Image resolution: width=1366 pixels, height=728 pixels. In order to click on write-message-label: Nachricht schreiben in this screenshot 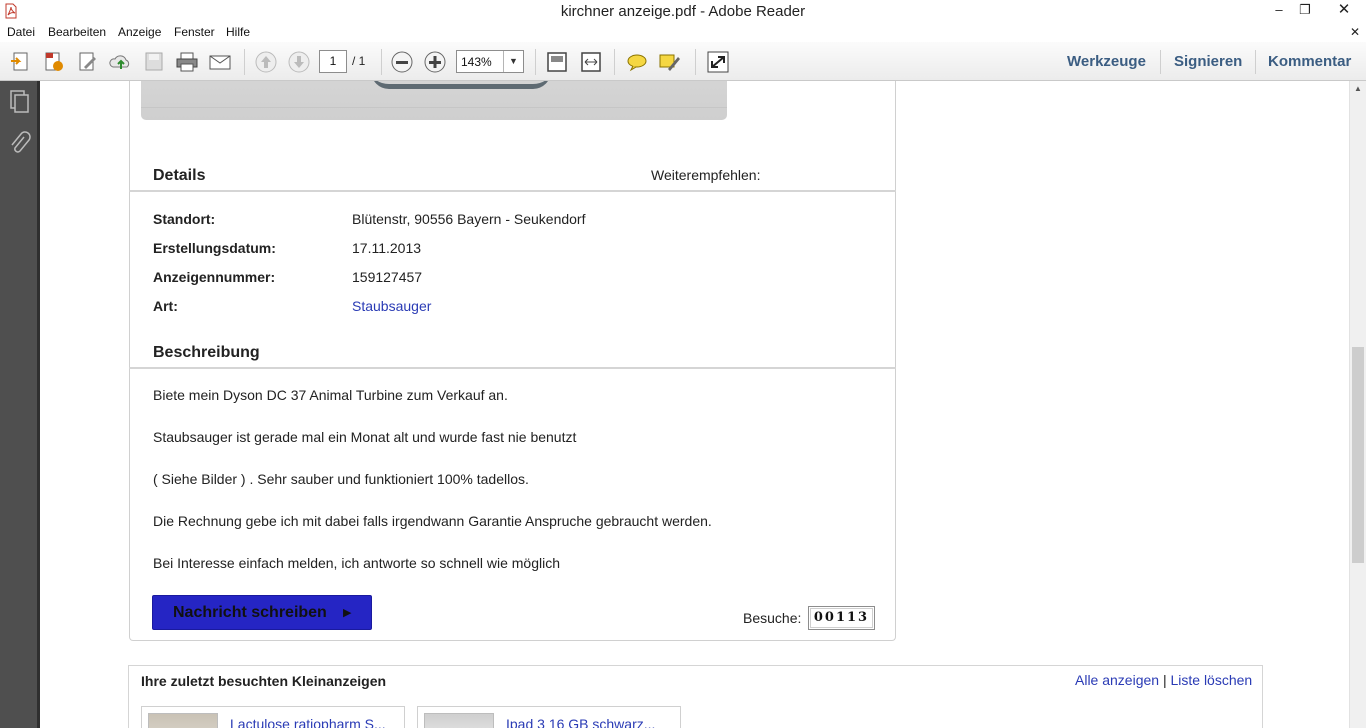, I will do `click(250, 612)`.